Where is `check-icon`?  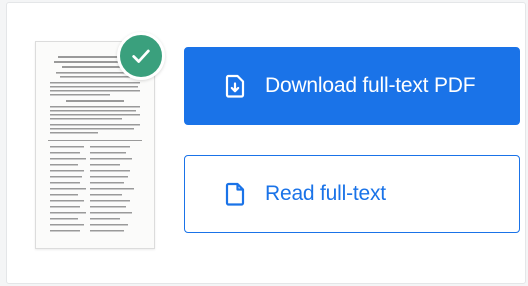
check-icon is located at coordinates (141, 56).